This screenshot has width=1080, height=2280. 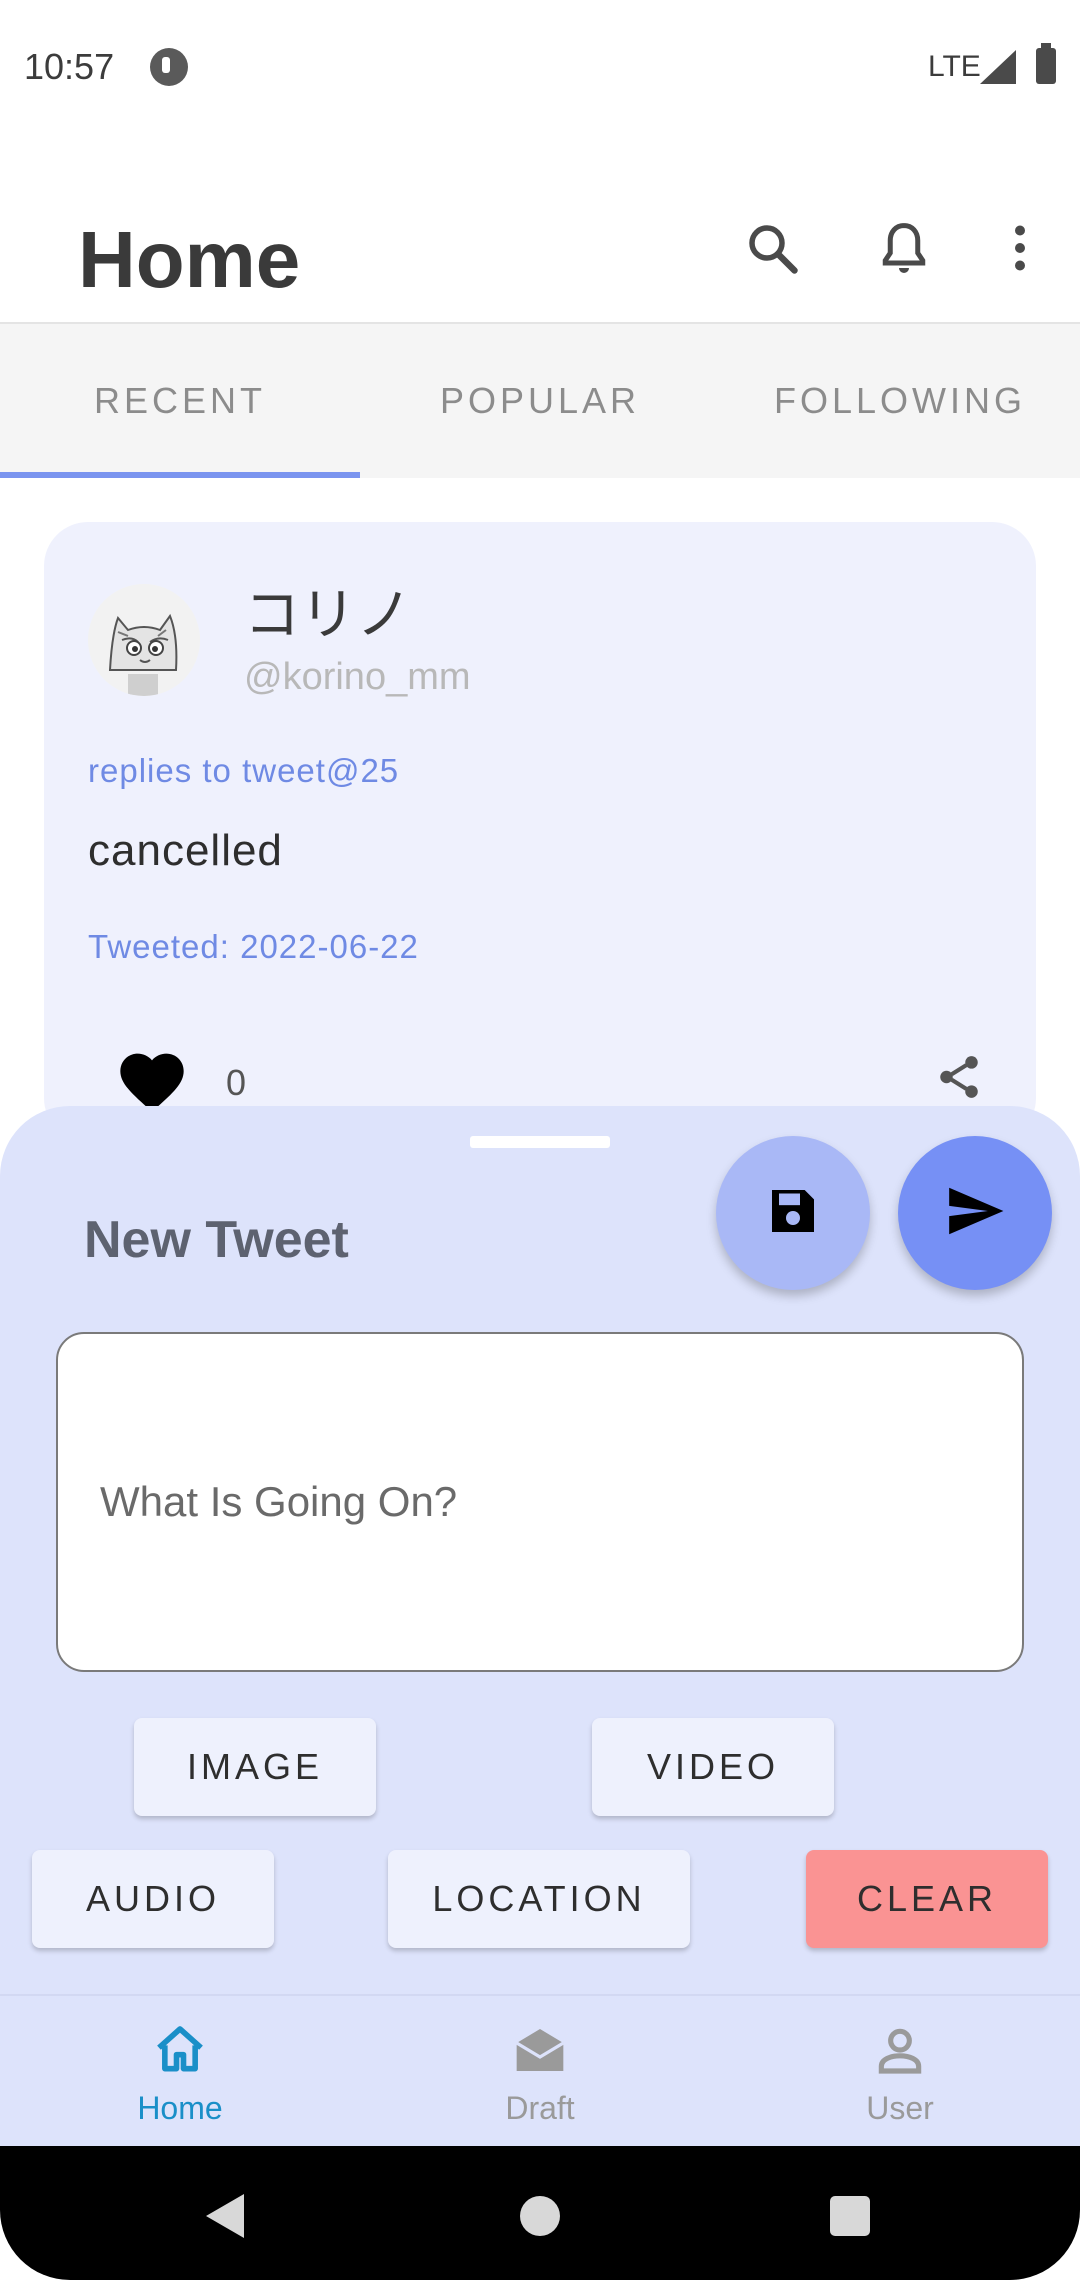 I want to click on send-icon, so click(x=975, y=1213).